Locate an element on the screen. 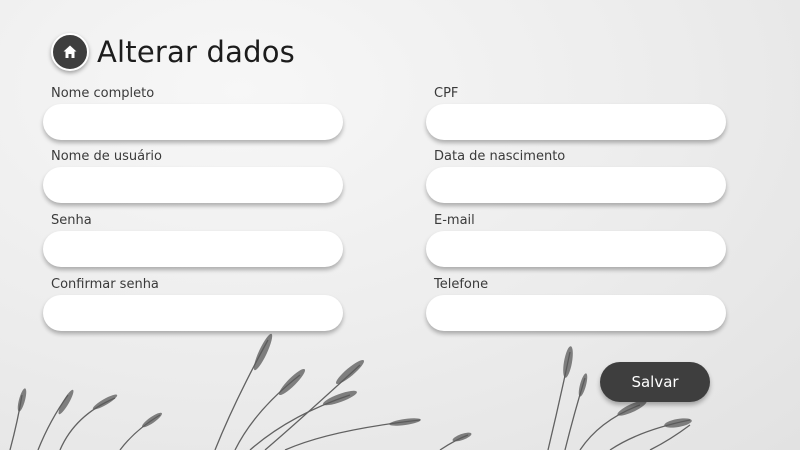 The height and width of the screenshot is (450, 800). phone-group: Telefone is located at coordinates (576, 304).